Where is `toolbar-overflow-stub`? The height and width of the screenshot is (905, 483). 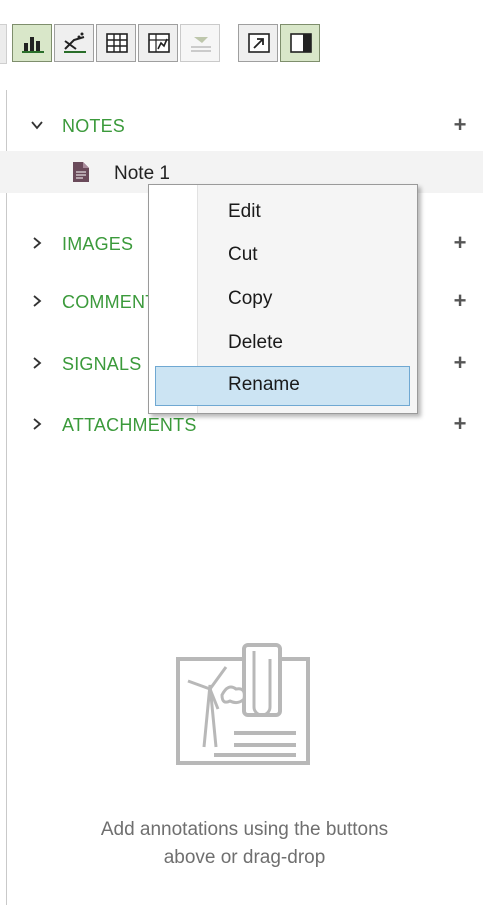 toolbar-overflow-stub is located at coordinates (3, 44).